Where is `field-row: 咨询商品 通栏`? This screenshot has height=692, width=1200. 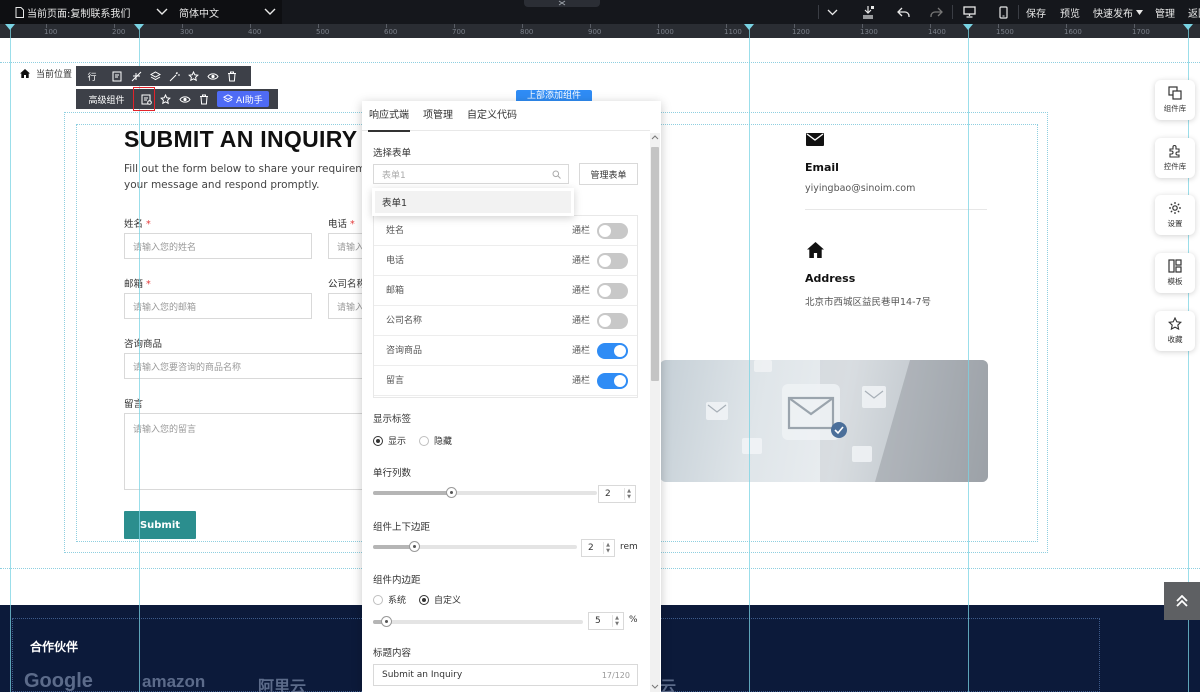
field-row: 咨询商品 通栏 is located at coordinates (505, 351).